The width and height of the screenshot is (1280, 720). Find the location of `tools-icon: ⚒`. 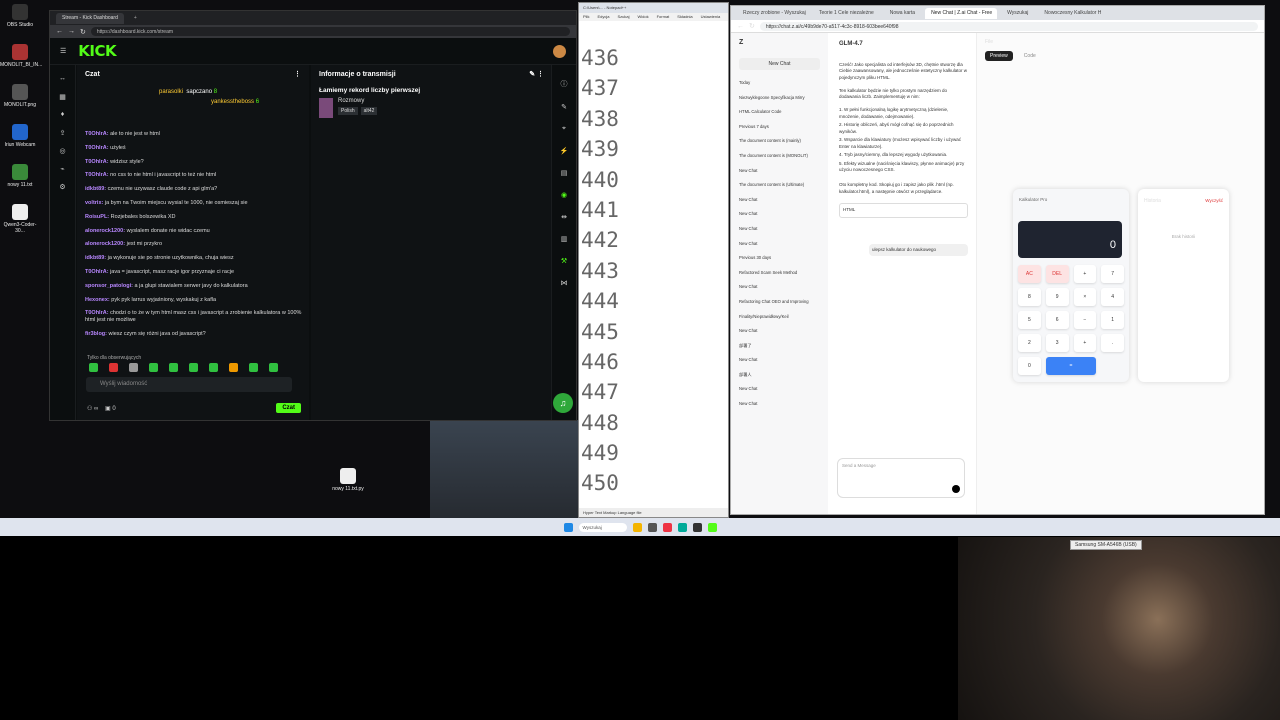

tools-icon: ⚒ is located at coordinates (564, 261).